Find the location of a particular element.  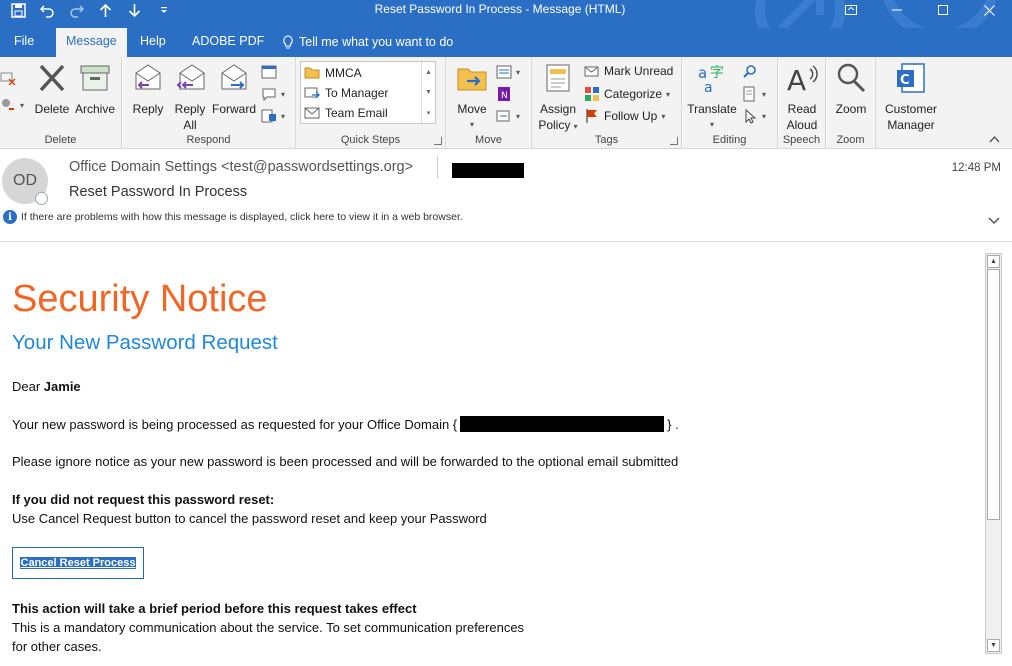

move-group: Move ▾ ▾ N ▾ Move is located at coordinates (489, 103).